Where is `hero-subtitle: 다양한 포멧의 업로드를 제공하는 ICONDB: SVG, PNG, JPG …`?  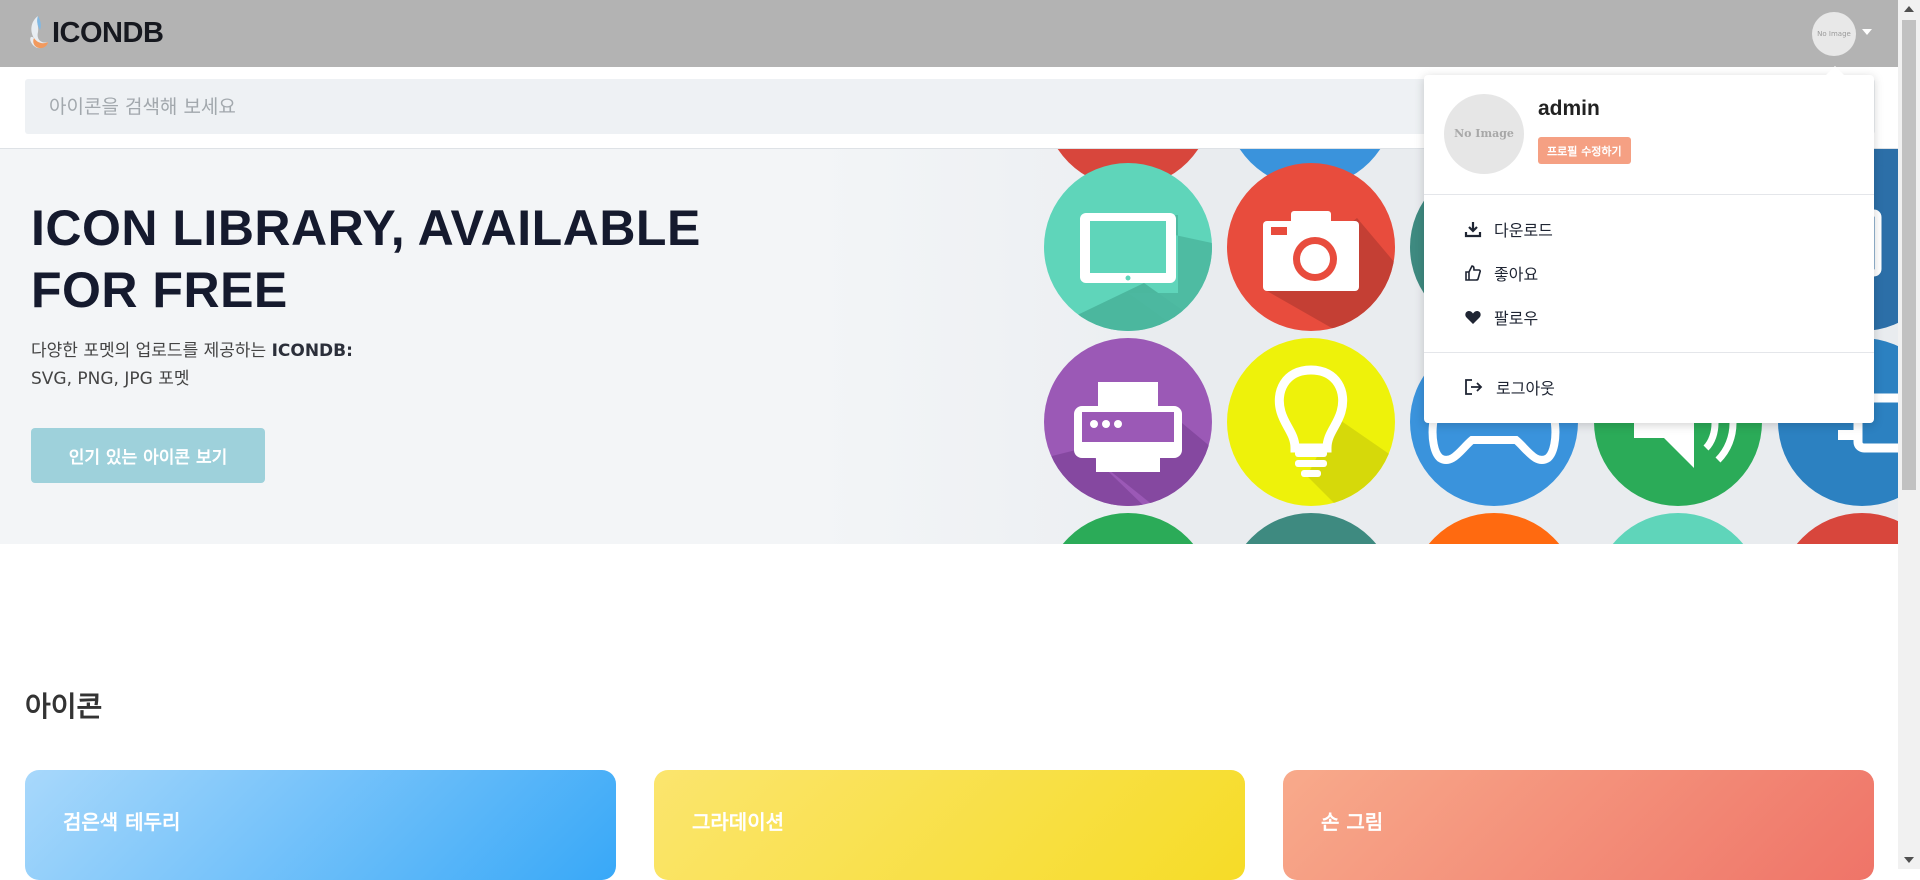 hero-subtitle: 다양한 포멧의 업로드를 제공하는 ICONDB: SVG, PNG, JPG … is located at coordinates (192, 365).